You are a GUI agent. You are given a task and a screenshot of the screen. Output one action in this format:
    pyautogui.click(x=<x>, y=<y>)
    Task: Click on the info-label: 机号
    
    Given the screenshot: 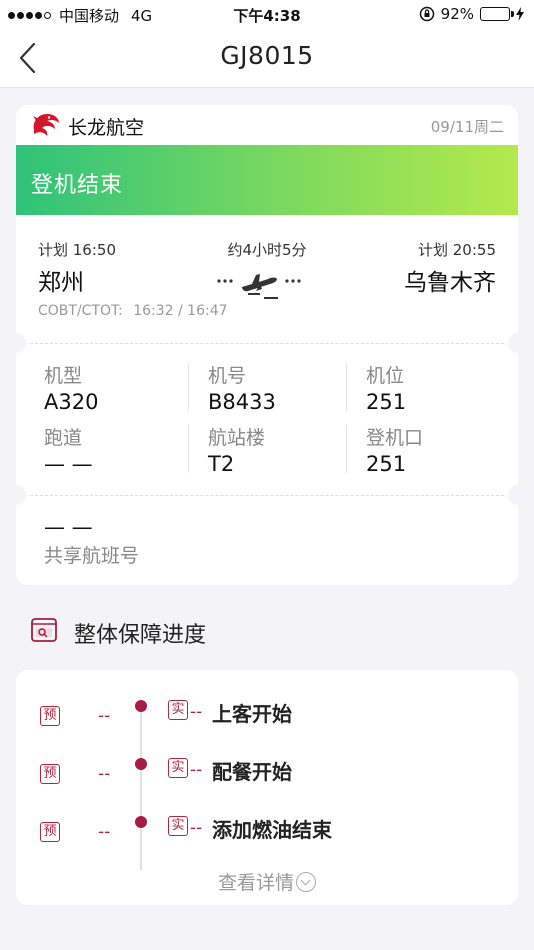 What is the action you would take?
    pyautogui.click(x=227, y=376)
    